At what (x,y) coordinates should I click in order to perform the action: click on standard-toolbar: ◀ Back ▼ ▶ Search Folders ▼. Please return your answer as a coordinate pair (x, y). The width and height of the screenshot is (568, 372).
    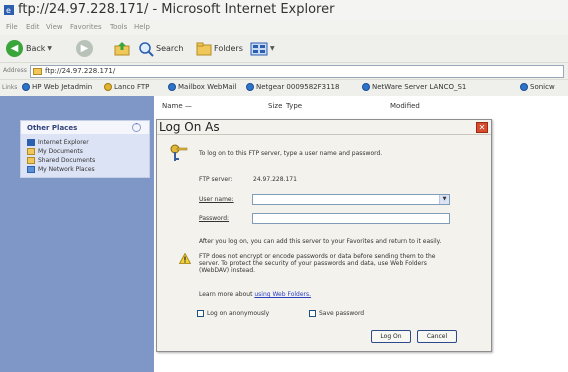
    Looking at the image, I should click on (284, 48).